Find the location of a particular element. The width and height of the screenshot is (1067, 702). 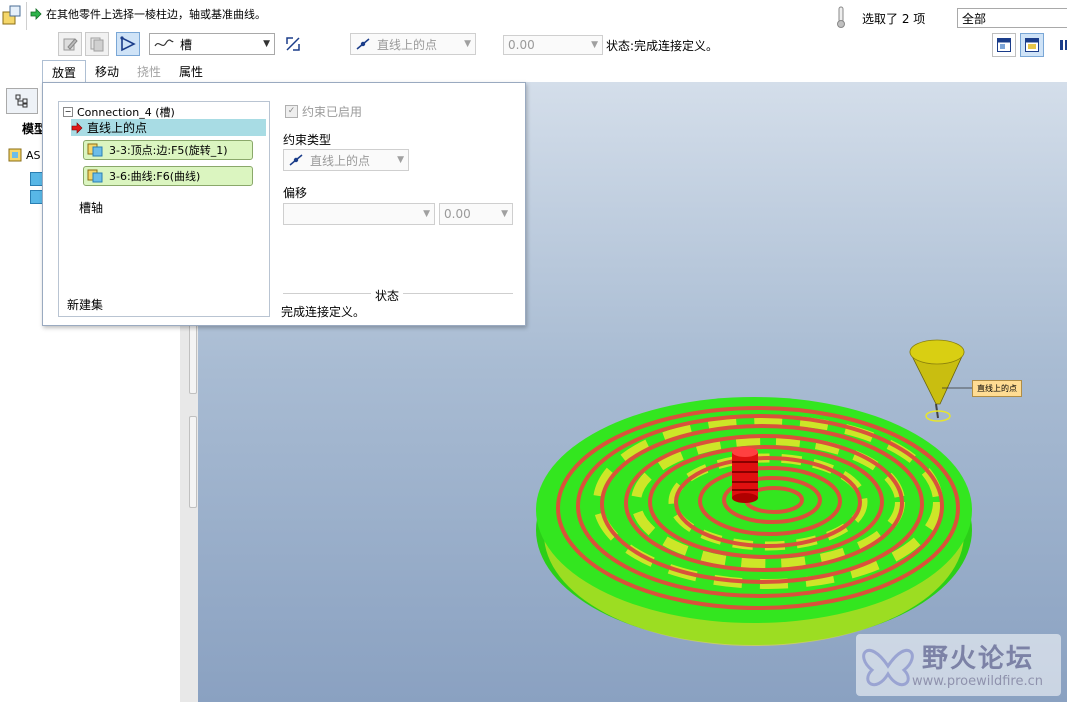

pause-icon is located at coordinates (1063, 45).